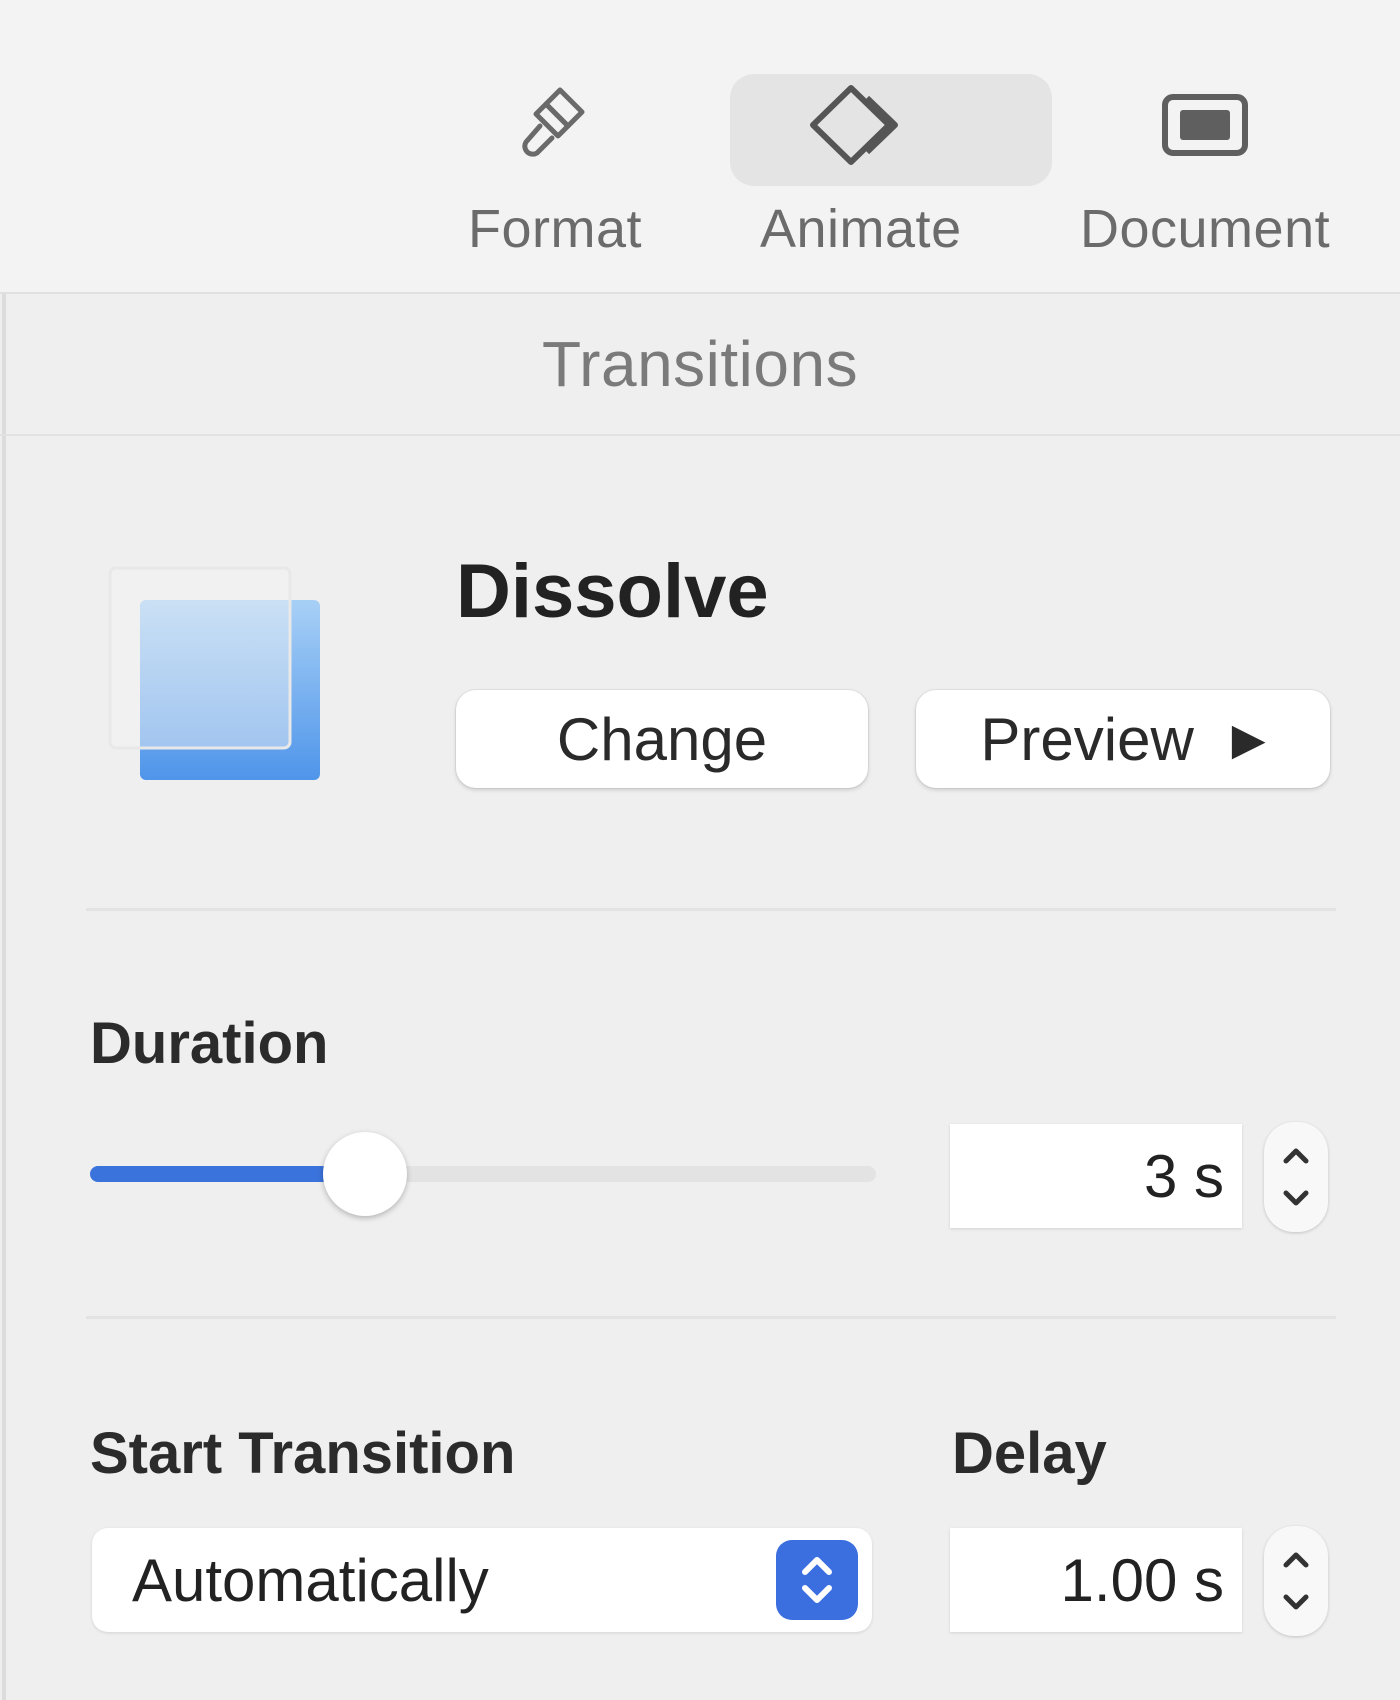  I want to click on start-transition-label: Start Transition, so click(303, 1453).